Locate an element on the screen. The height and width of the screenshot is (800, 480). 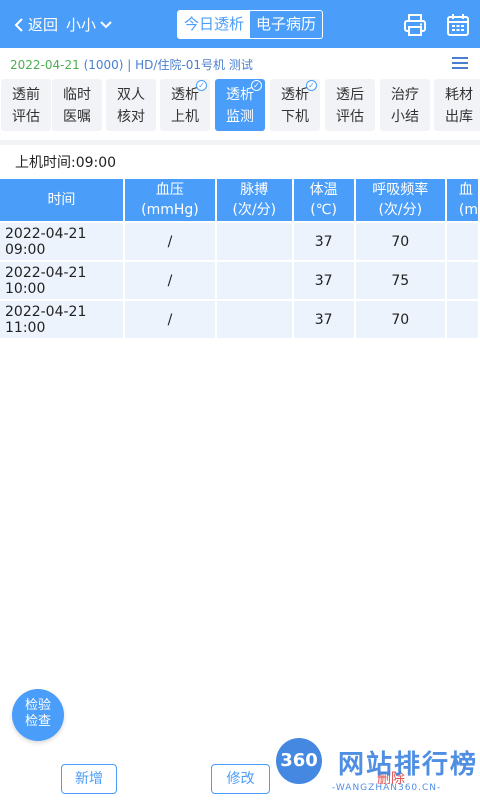
printer-icon is located at coordinates (415, 25).